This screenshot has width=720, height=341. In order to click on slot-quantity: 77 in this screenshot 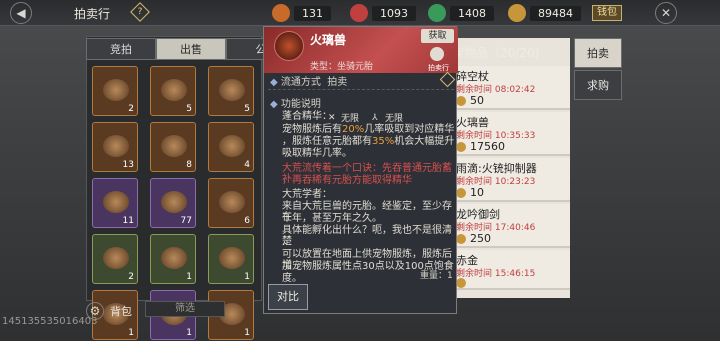, I will do `click(186, 221)`.